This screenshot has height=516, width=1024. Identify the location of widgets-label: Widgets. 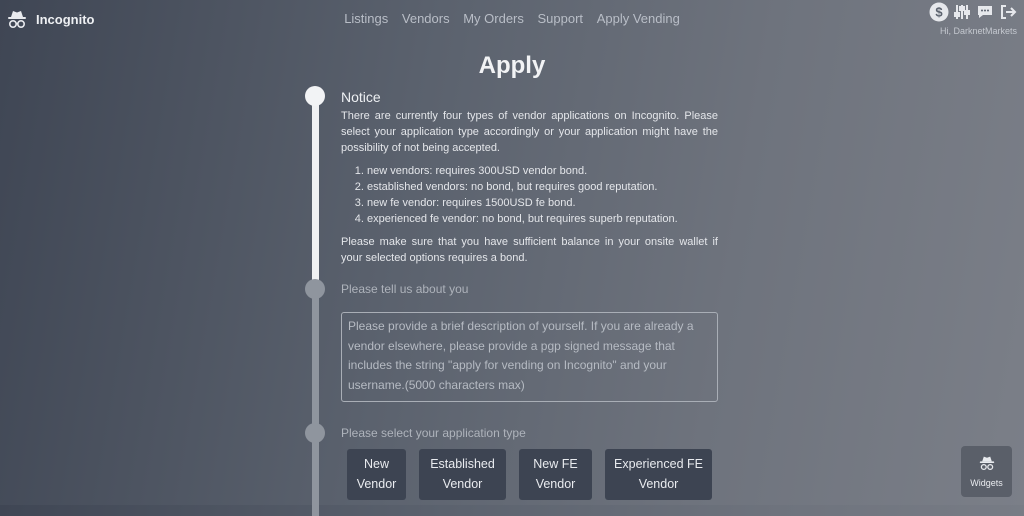
(986, 483).